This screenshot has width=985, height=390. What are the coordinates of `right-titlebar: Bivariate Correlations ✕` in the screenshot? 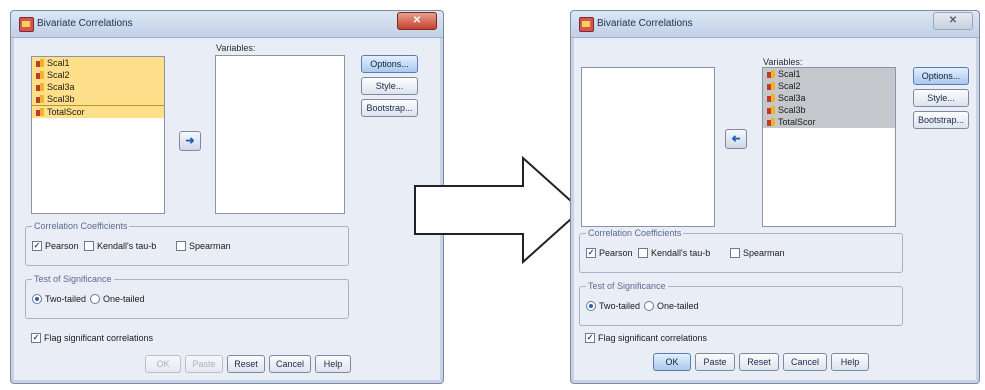 It's located at (775, 24).